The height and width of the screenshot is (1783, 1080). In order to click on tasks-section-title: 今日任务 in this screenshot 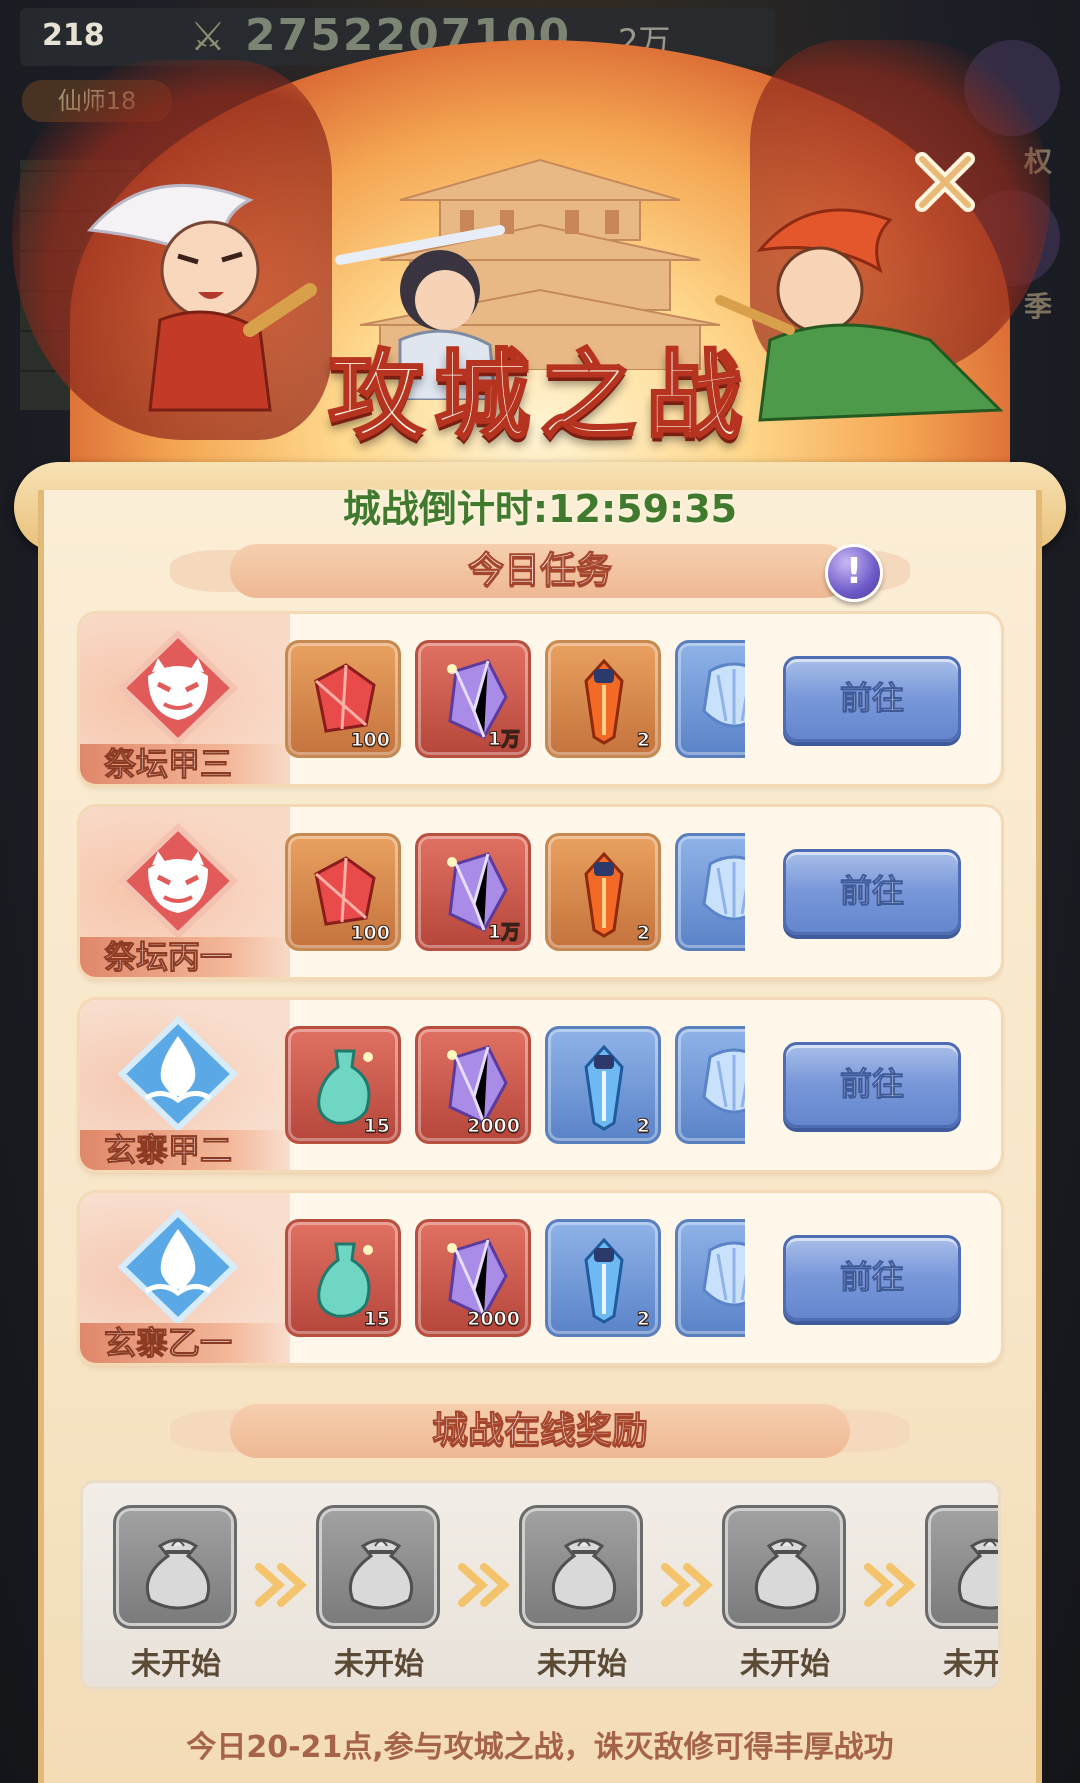, I will do `click(539, 571)`.